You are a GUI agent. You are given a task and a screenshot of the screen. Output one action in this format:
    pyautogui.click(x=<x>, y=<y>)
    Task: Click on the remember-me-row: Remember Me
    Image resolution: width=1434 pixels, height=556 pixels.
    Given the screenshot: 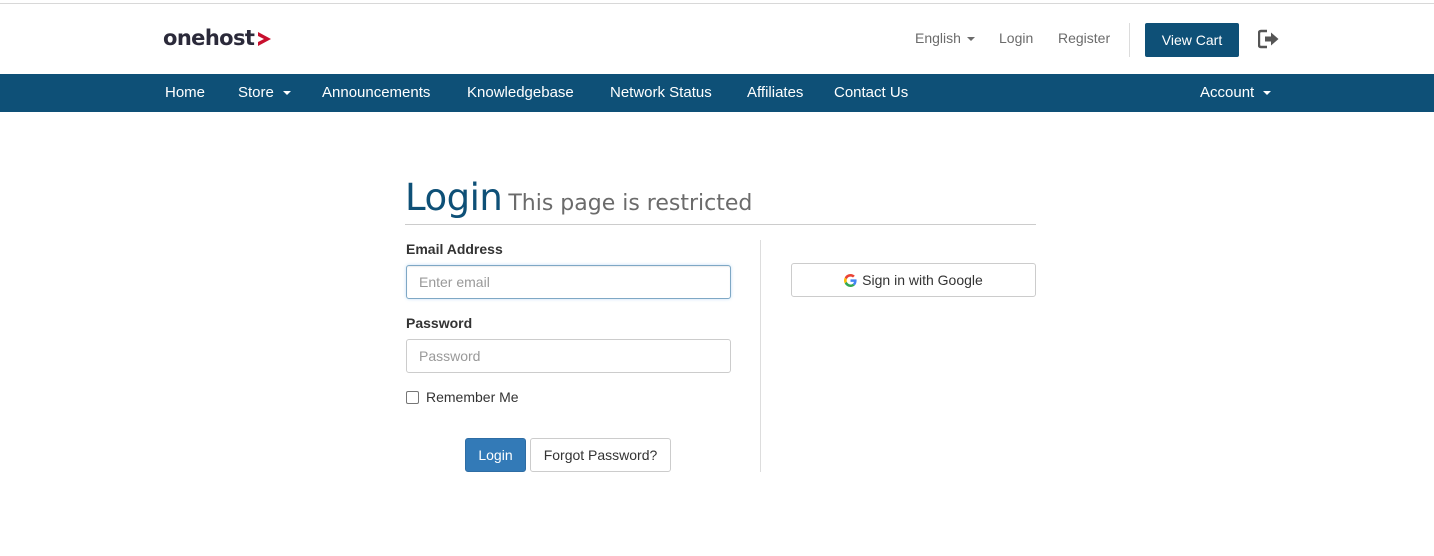 What is the action you would take?
    pyautogui.click(x=462, y=397)
    